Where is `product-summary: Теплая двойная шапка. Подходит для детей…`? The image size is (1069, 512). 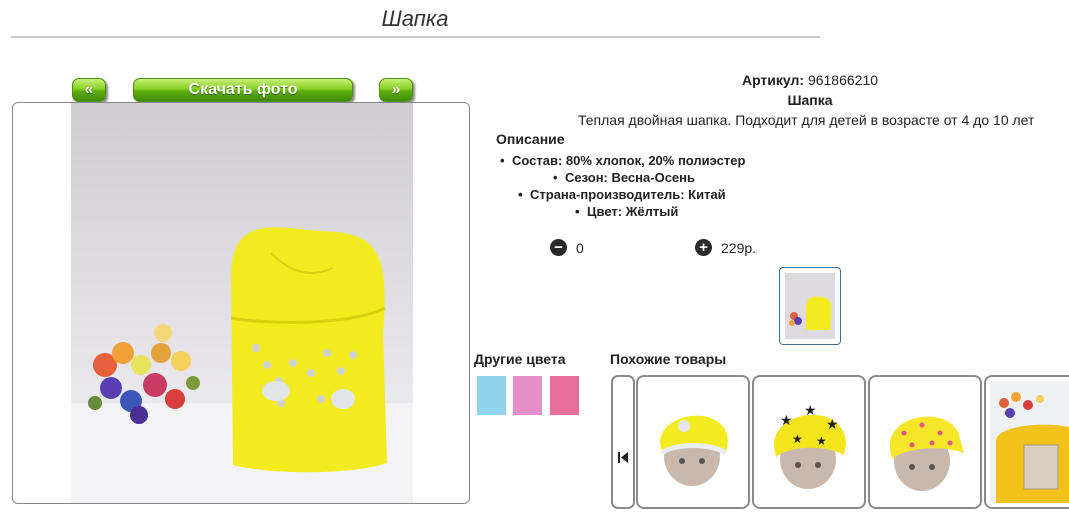 product-summary: Теплая двойная шапка. Подходит для детей… is located at coordinates (806, 120).